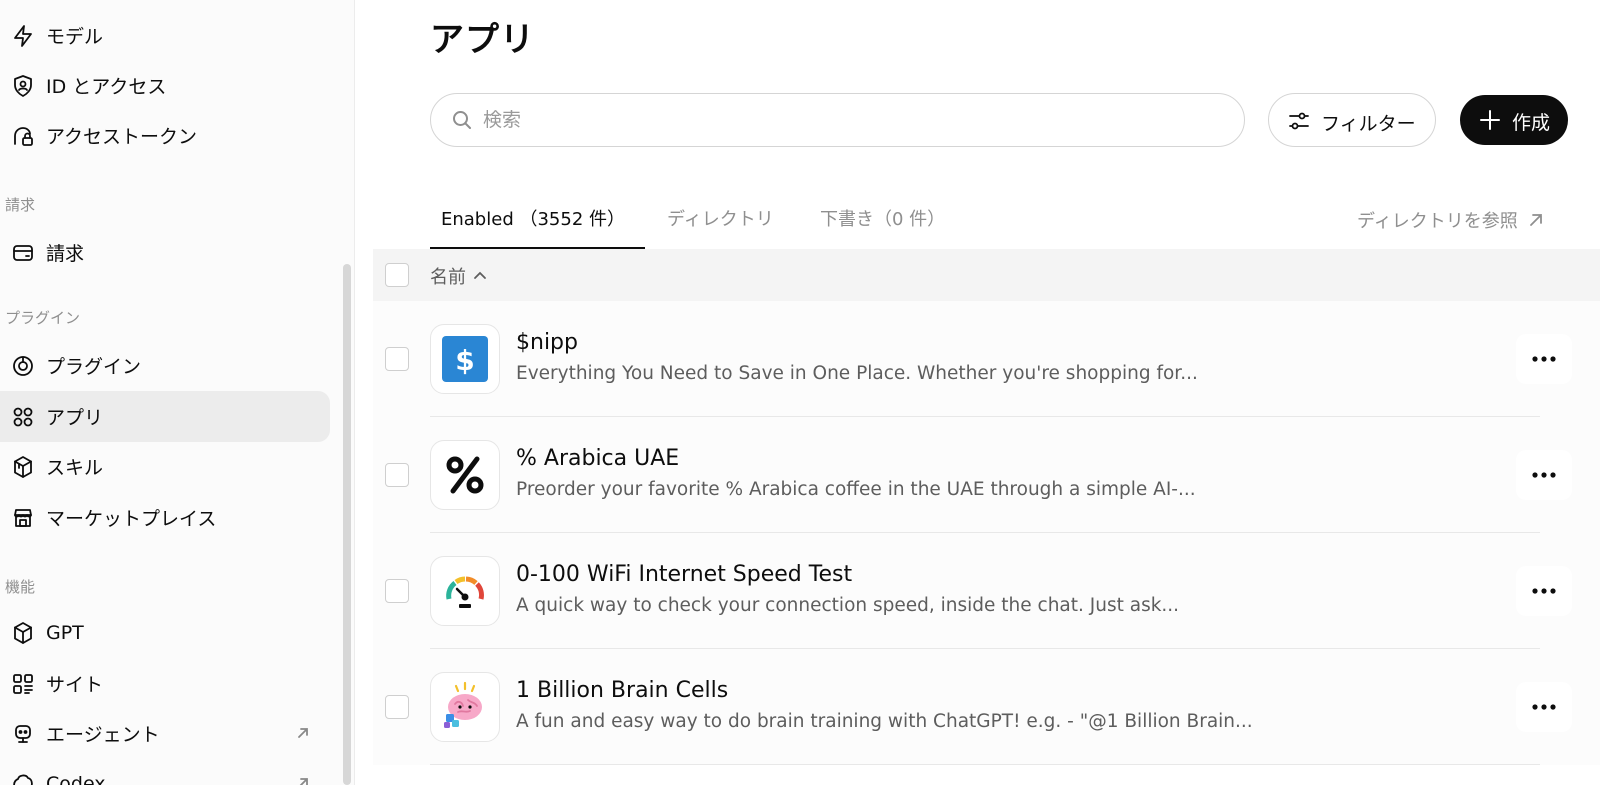 The height and width of the screenshot is (785, 1600). I want to click on dollar-icon: $, so click(465, 359).